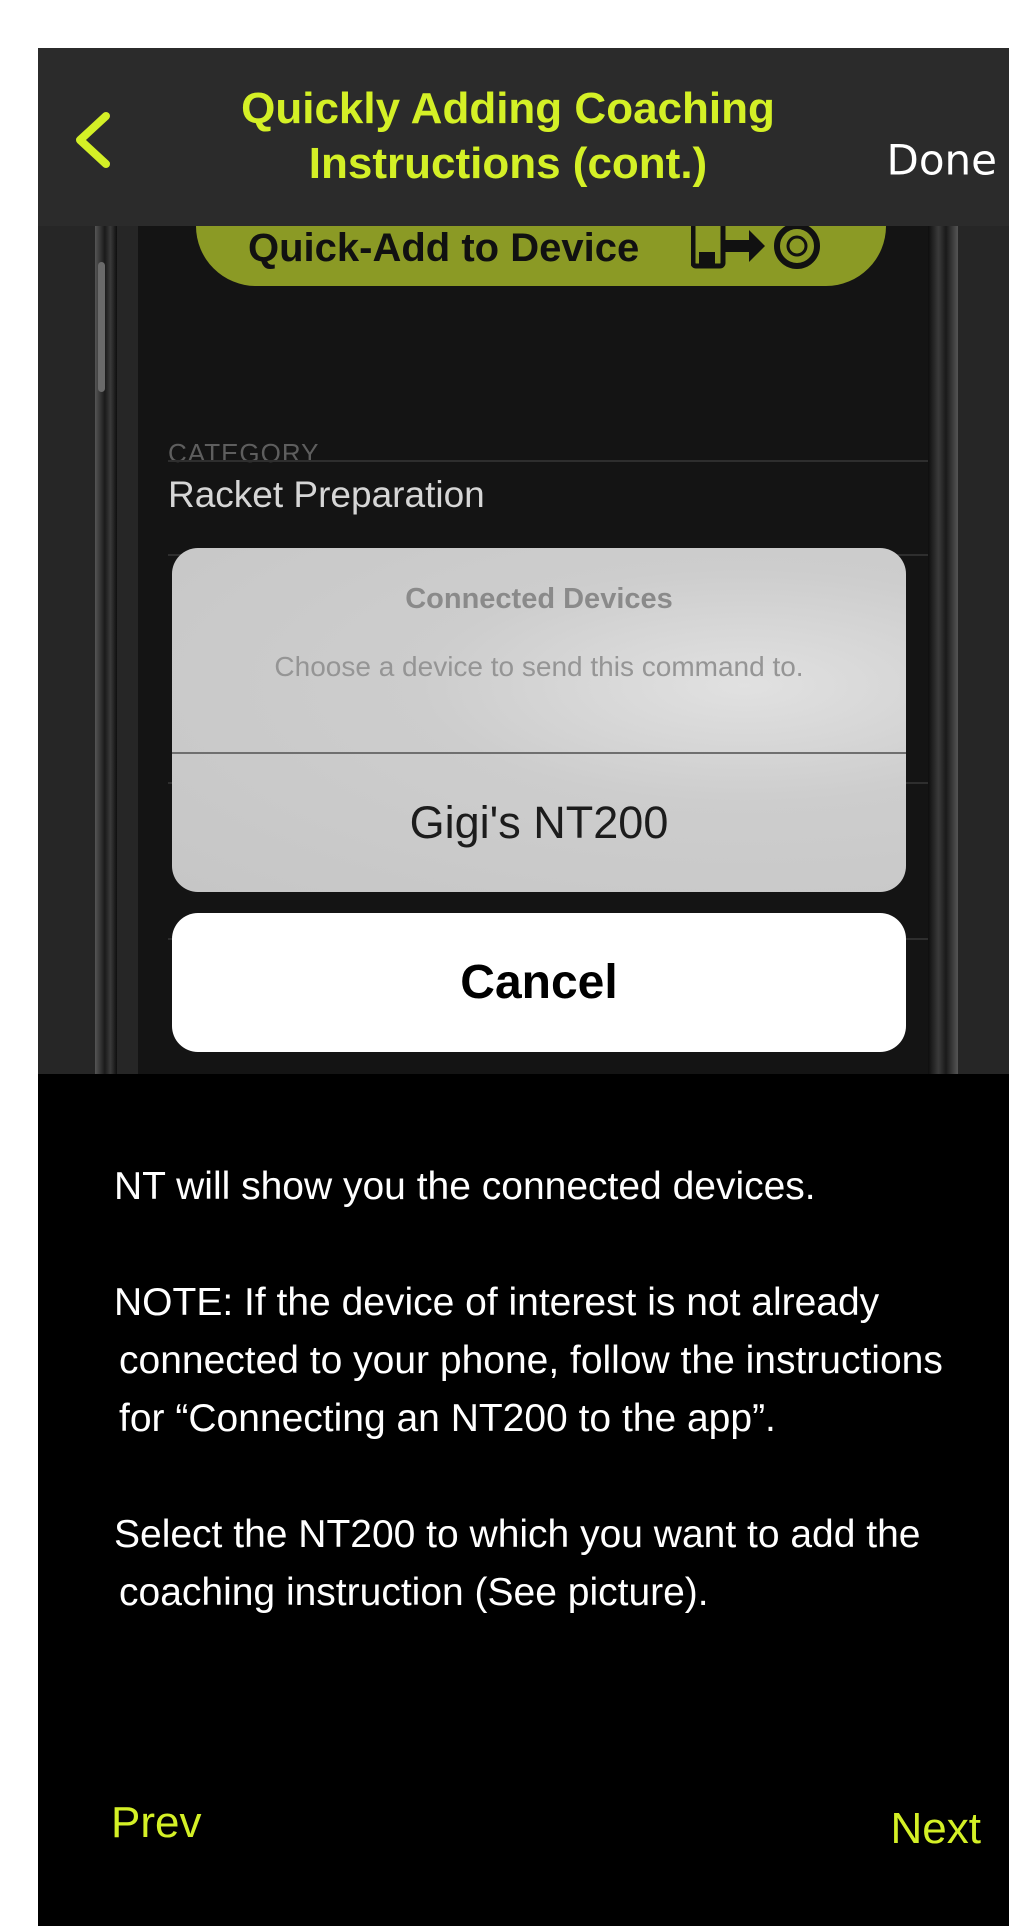 The width and height of the screenshot is (1009, 1926). I want to click on quick-add-button: Quick-Add to Device, so click(541, 256).